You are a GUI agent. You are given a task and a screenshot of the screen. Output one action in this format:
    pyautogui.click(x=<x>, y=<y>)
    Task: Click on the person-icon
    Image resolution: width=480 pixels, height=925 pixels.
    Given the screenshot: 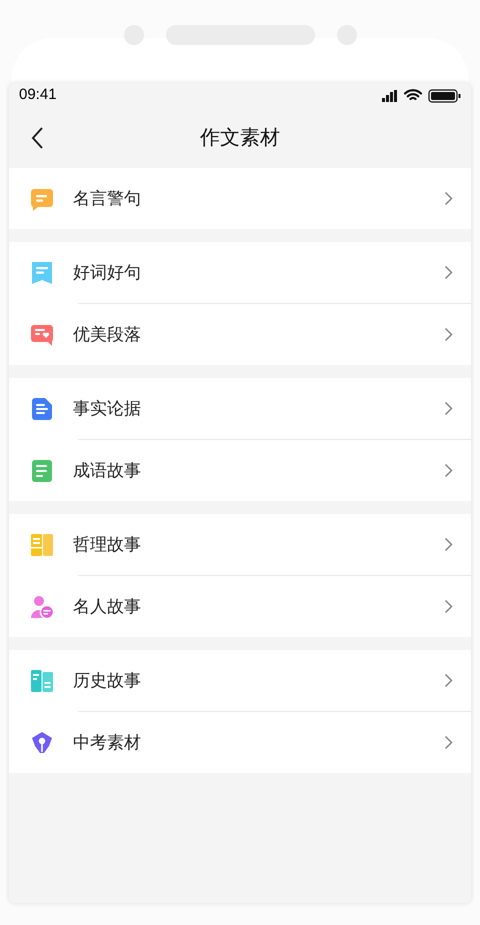 What is the action you would take?
    pyautogui.click(x=42, y=606)
    